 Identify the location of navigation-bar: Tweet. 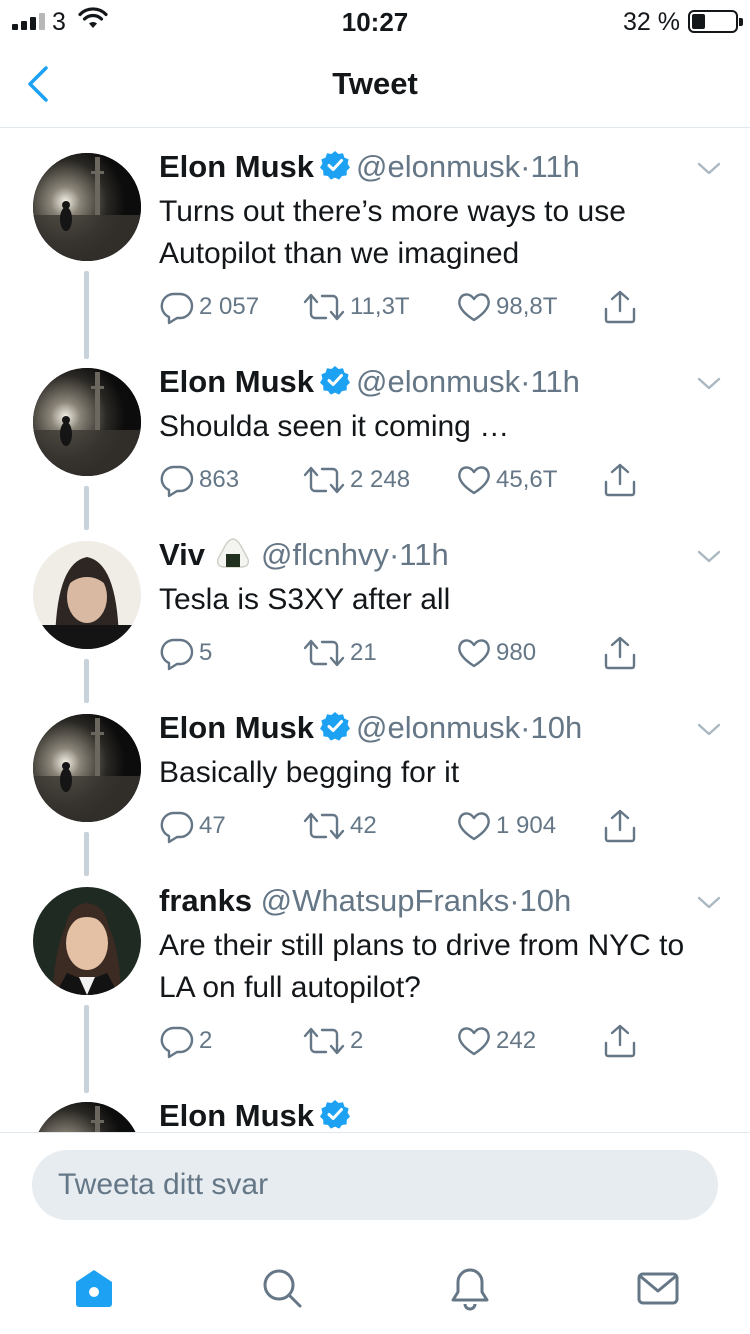
(375, 84).